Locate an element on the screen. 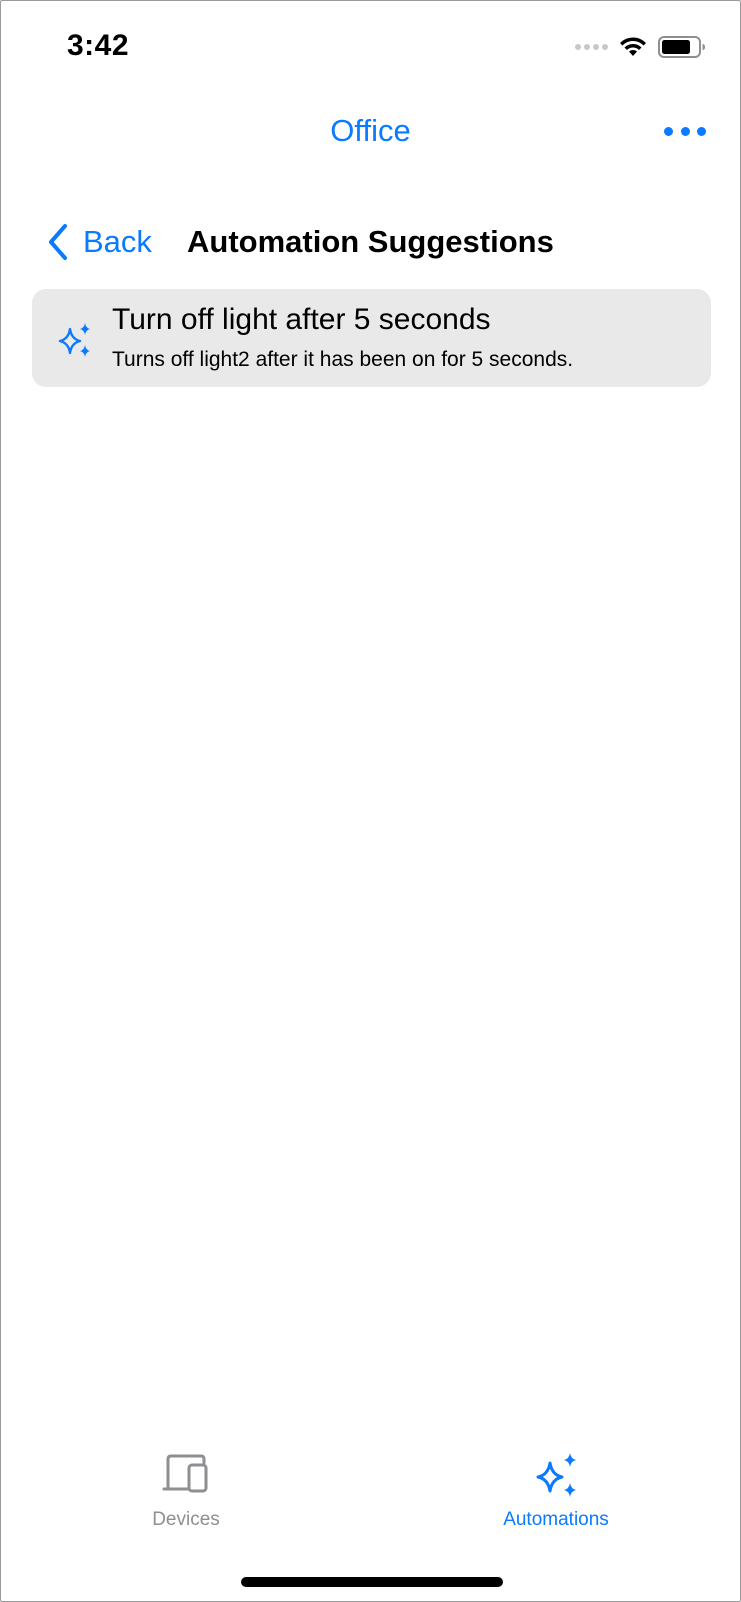 This screenshot has height=1602, width=741. status-indicators is located at coordinates (640, 47).